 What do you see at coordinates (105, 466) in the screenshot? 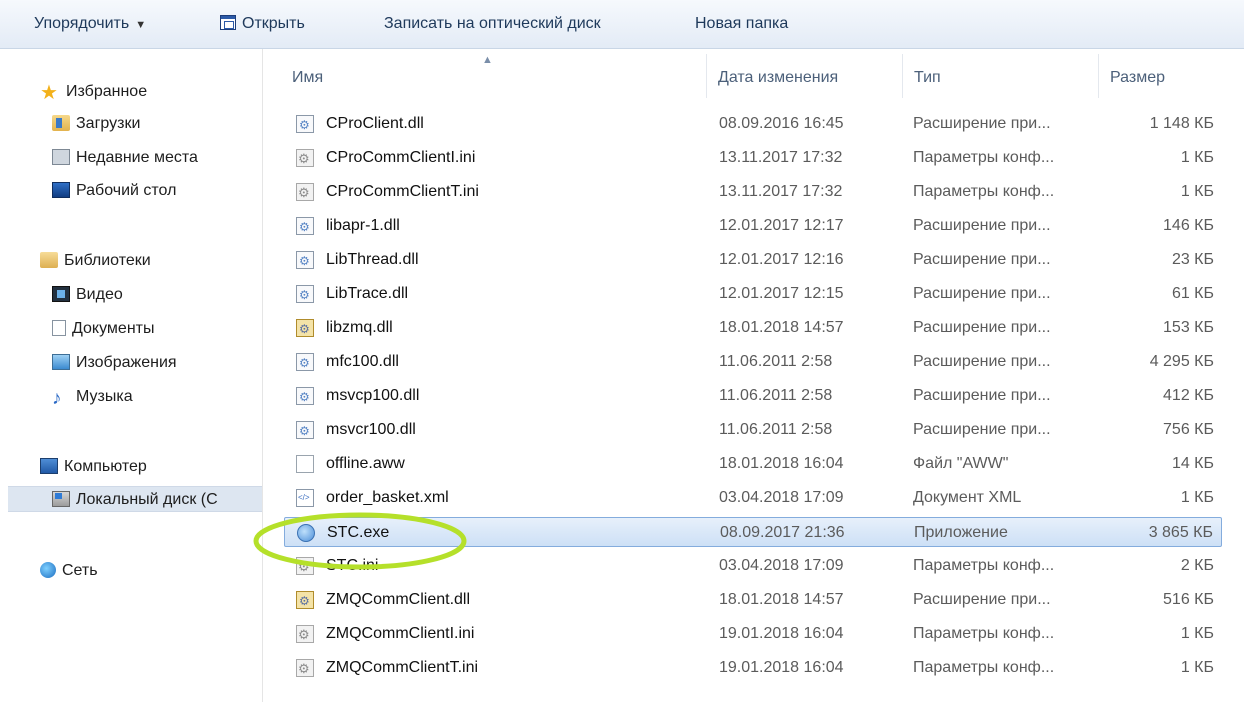
I see `nav-computer-label: Компьютер` at bounding box center [105, 466].